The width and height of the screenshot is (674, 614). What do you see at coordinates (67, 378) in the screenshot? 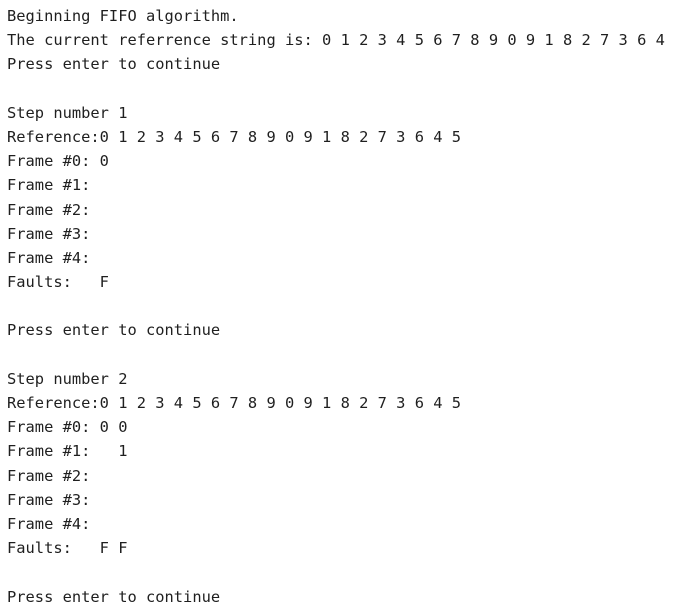
I see `step-2-title: Step number 2` at bounding box center [67, 378].